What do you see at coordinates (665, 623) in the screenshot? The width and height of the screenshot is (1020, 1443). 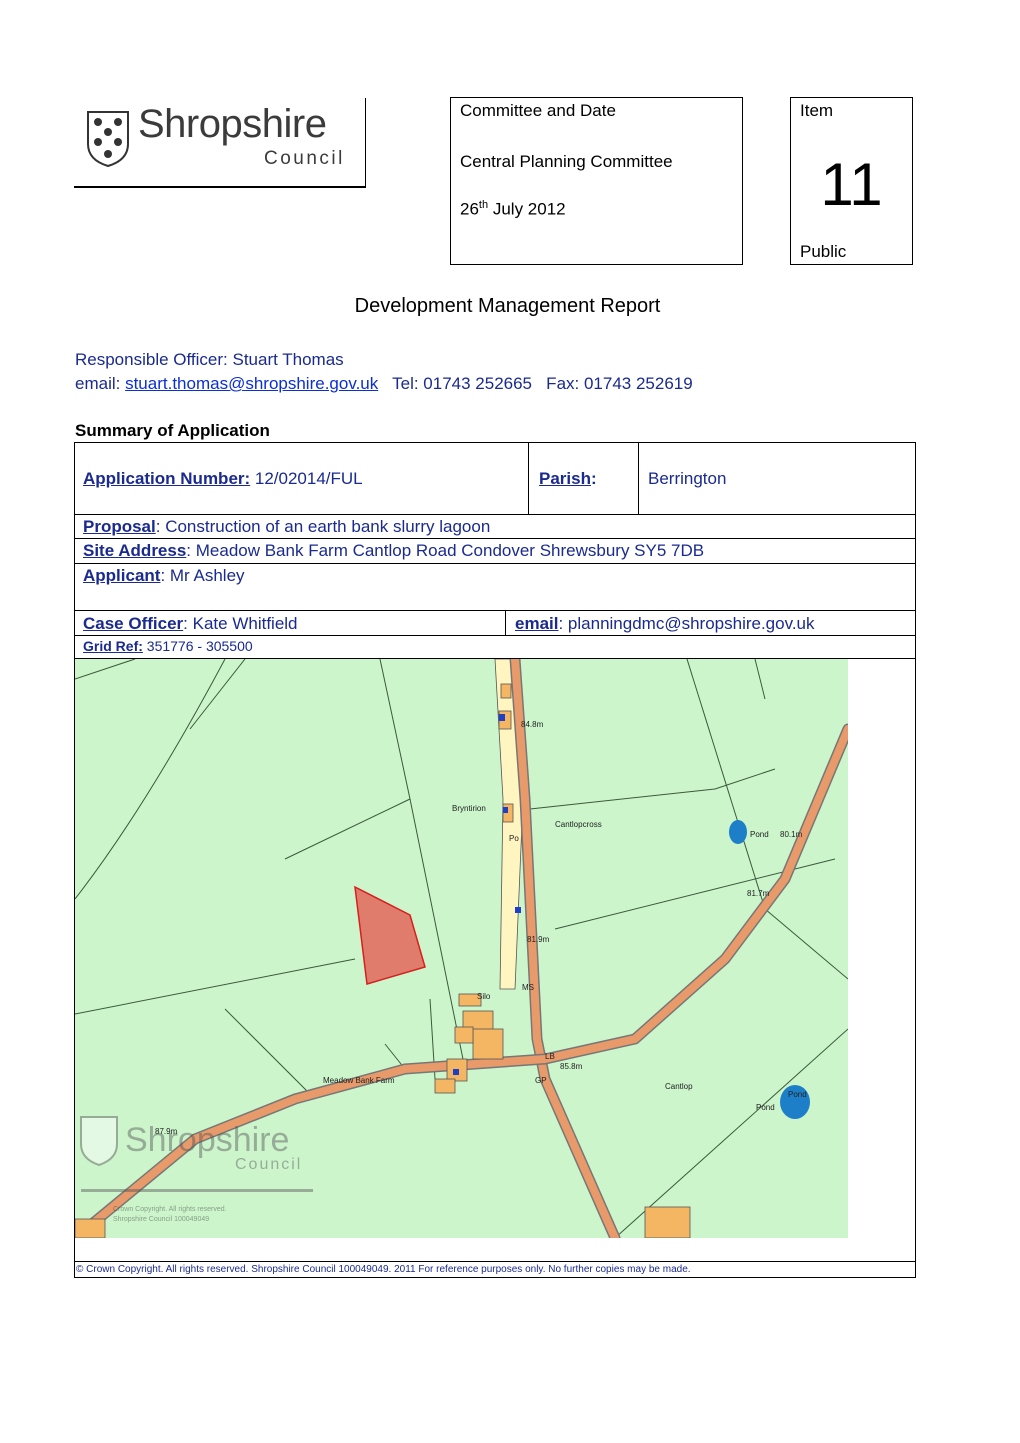 I see `case-email-row: email: planningdmc@shropshire.gov.uk` at bounding box center [665, 623].